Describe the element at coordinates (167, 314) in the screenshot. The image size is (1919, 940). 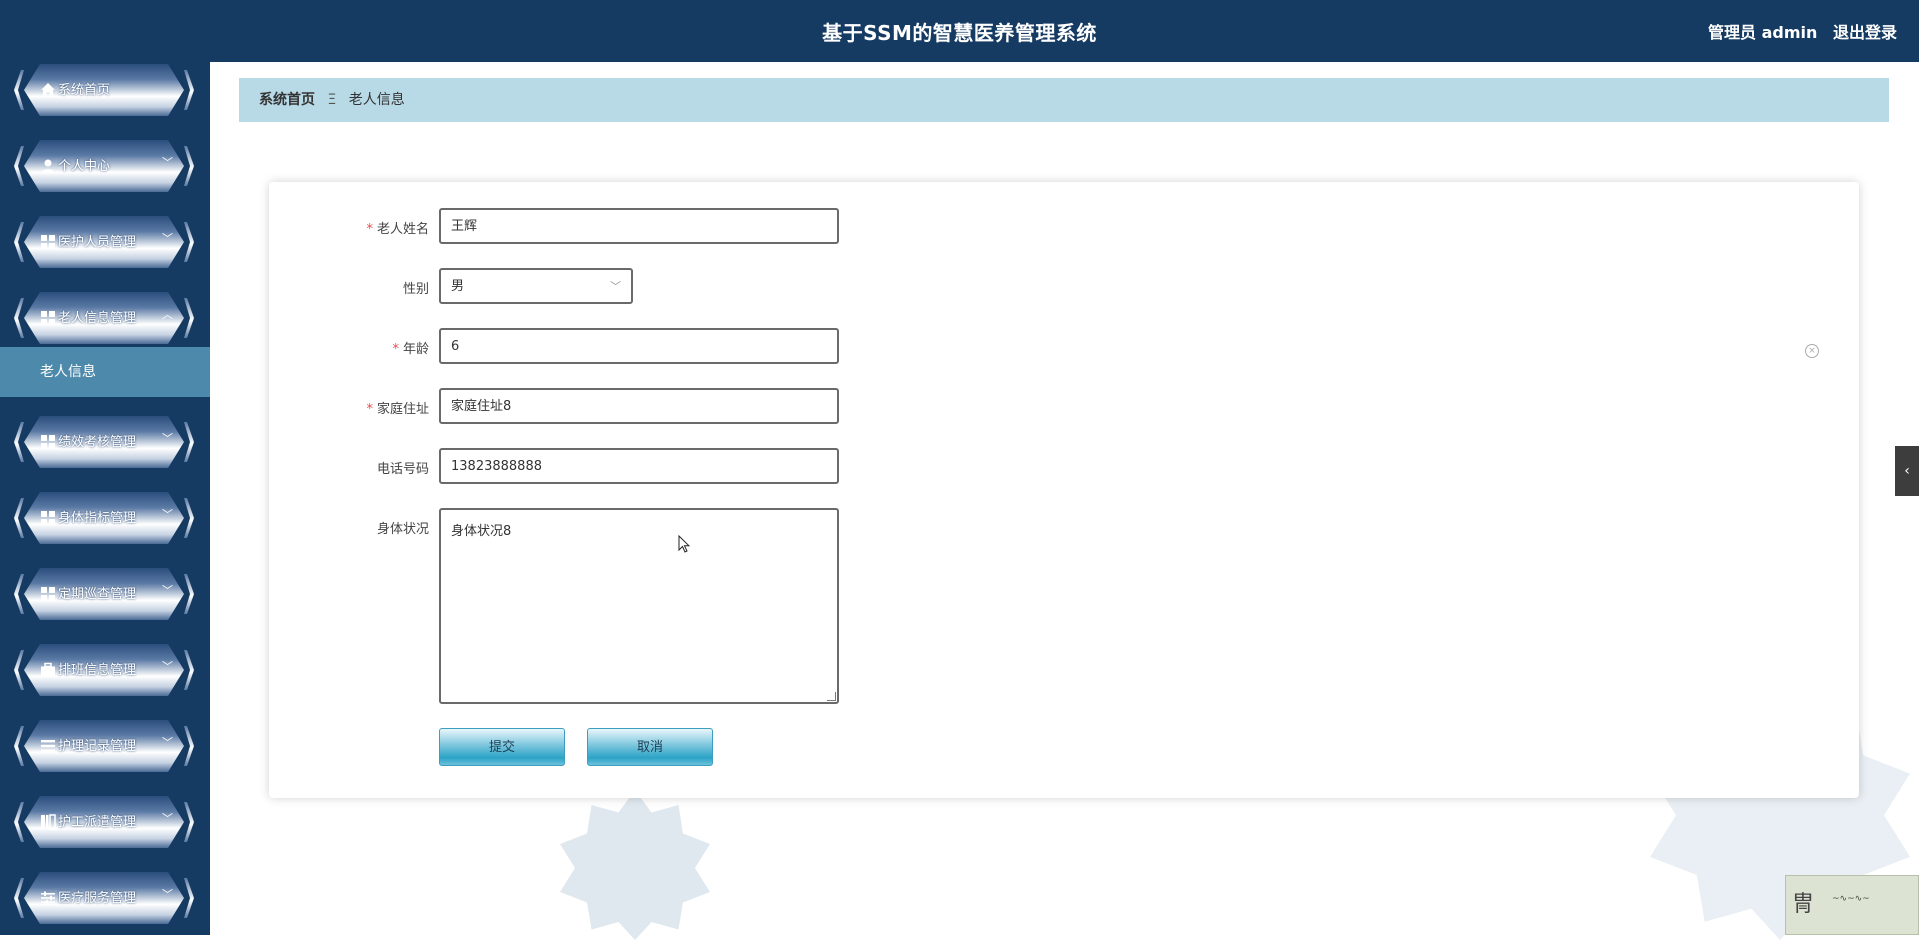
I see `chevron-up-icon: ︿` at that location.